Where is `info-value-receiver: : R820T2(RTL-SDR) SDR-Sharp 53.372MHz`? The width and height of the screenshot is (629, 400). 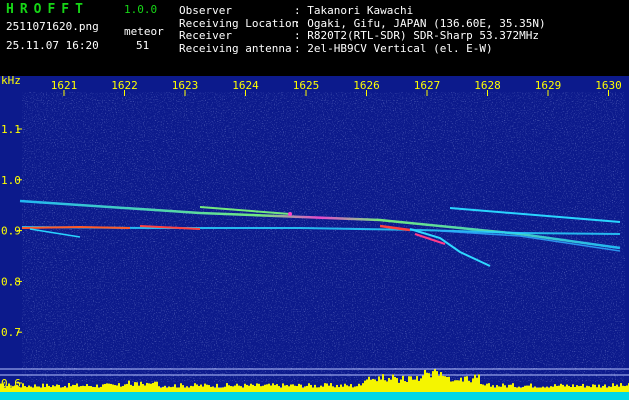
info-value-receiver: : R820T2(RTL-SDR) SDR-Sharp 53.372MHz is located at coordinates (417, 35).